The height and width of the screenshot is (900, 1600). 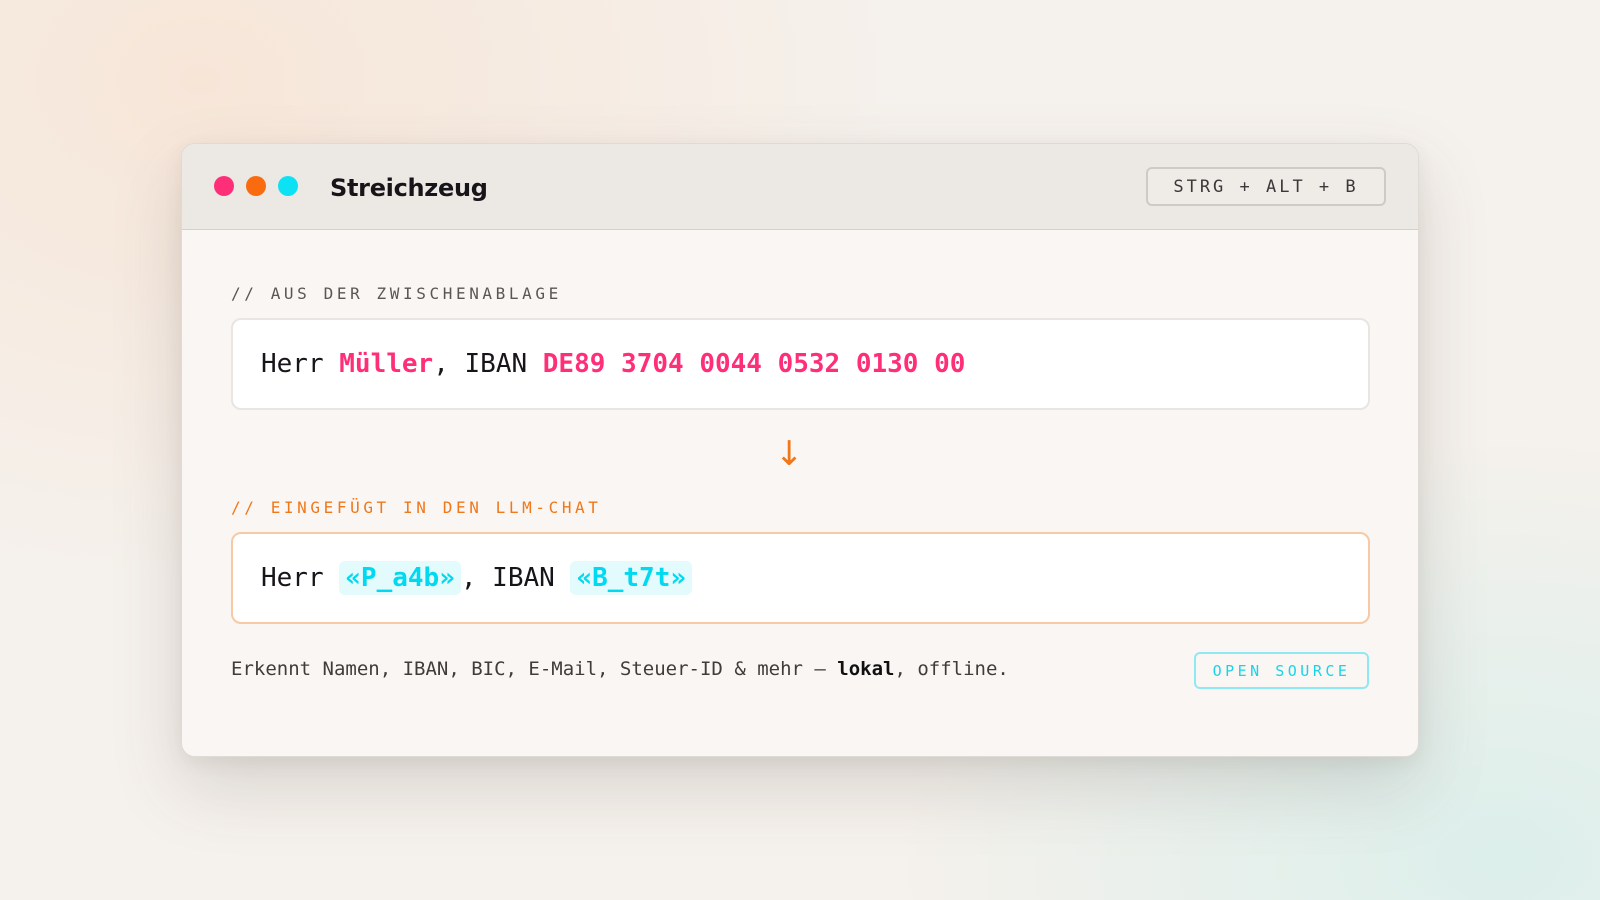 What do you see at coordinates (256, 186) in the screenshot?
I see `minimize-window-button` at bounding box center [256, 186].